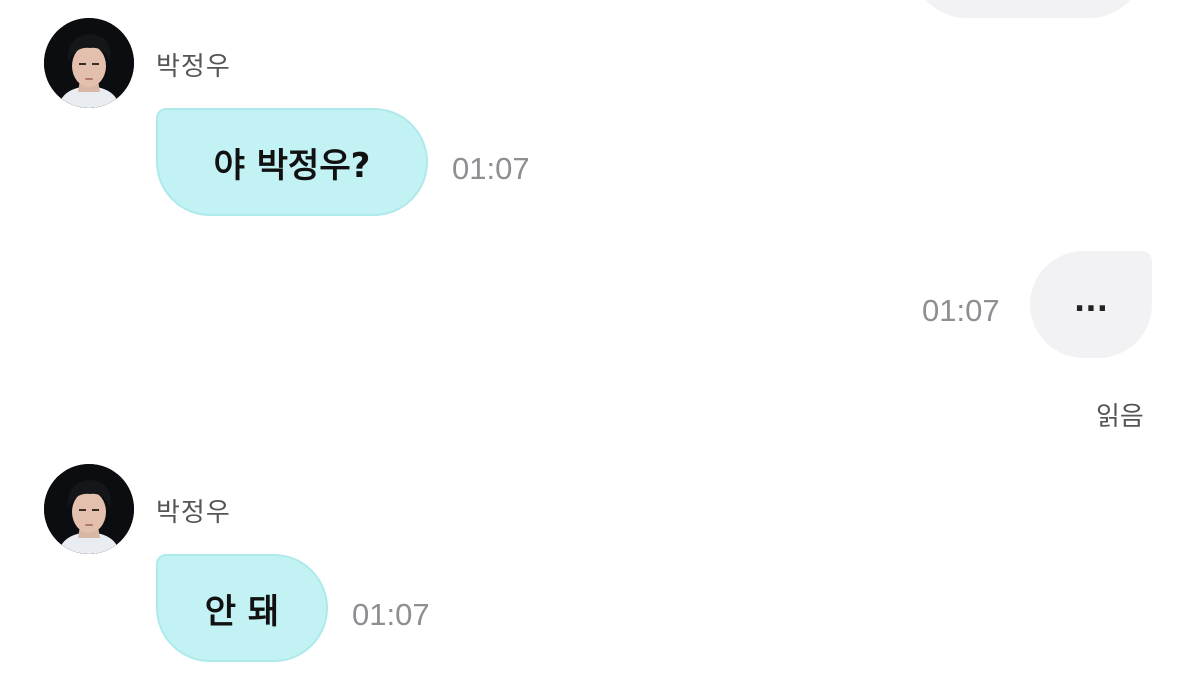 Image resolution: width=1199 pixels, height=689 pixels. What do you see at coordinates (1028, 9) in the screenshot?
I see `previous-outgoing-bubble` at bounding box center [1028, 9].